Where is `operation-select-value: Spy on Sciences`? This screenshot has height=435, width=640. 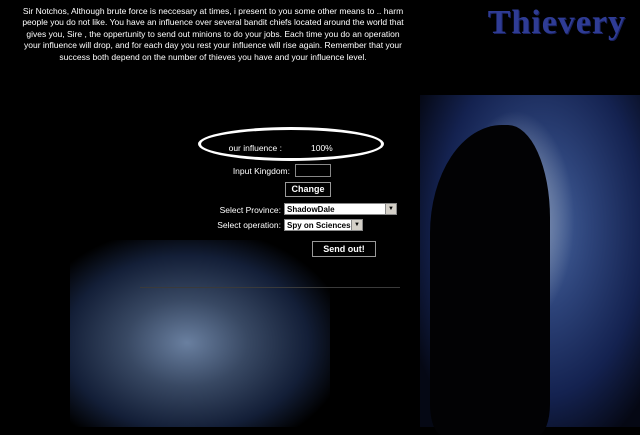
operation-select-value: Spy on Sciences is located at coordinates (319, 225).